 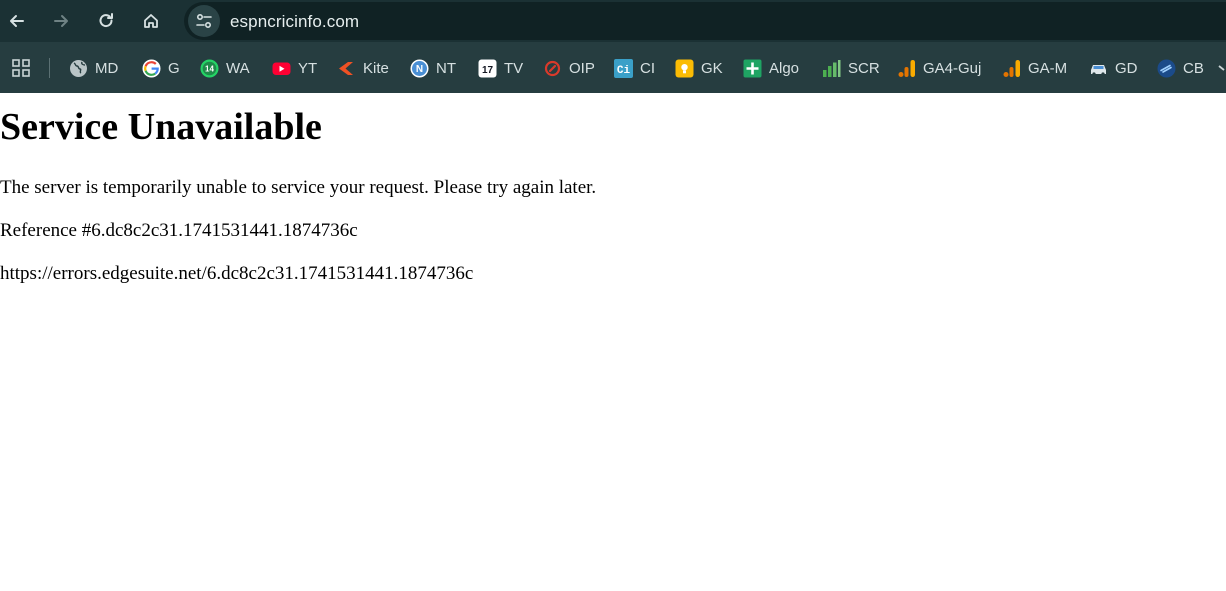 What do you see at coordinates (346, 68) in the screenshot?
I see `kite-icon` at bounding box center [346, 68].